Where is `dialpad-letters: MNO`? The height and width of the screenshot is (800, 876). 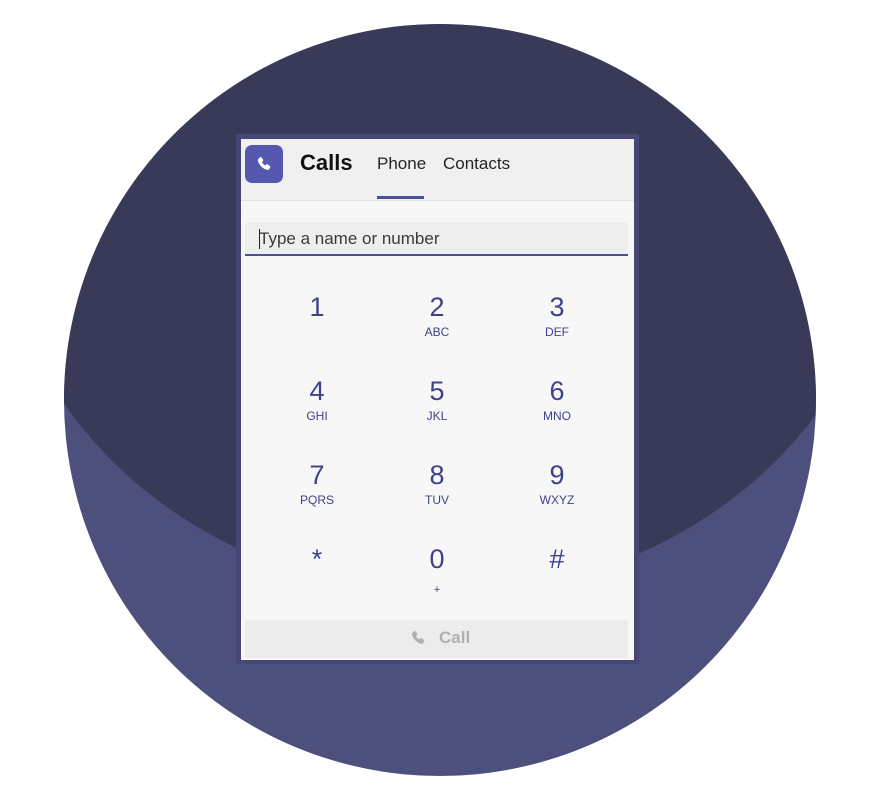 dialpad-letters: MNO is located at coordinates (557, 416).